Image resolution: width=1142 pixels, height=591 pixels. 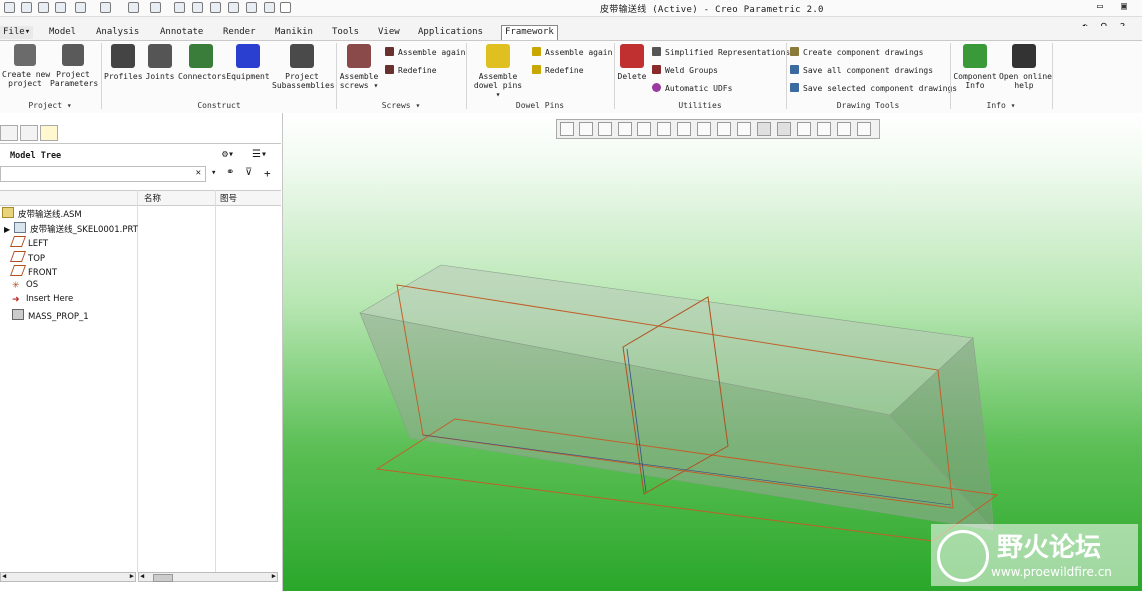 I want to click on tab-annotate: Annotate, so click(x=181, y=32).